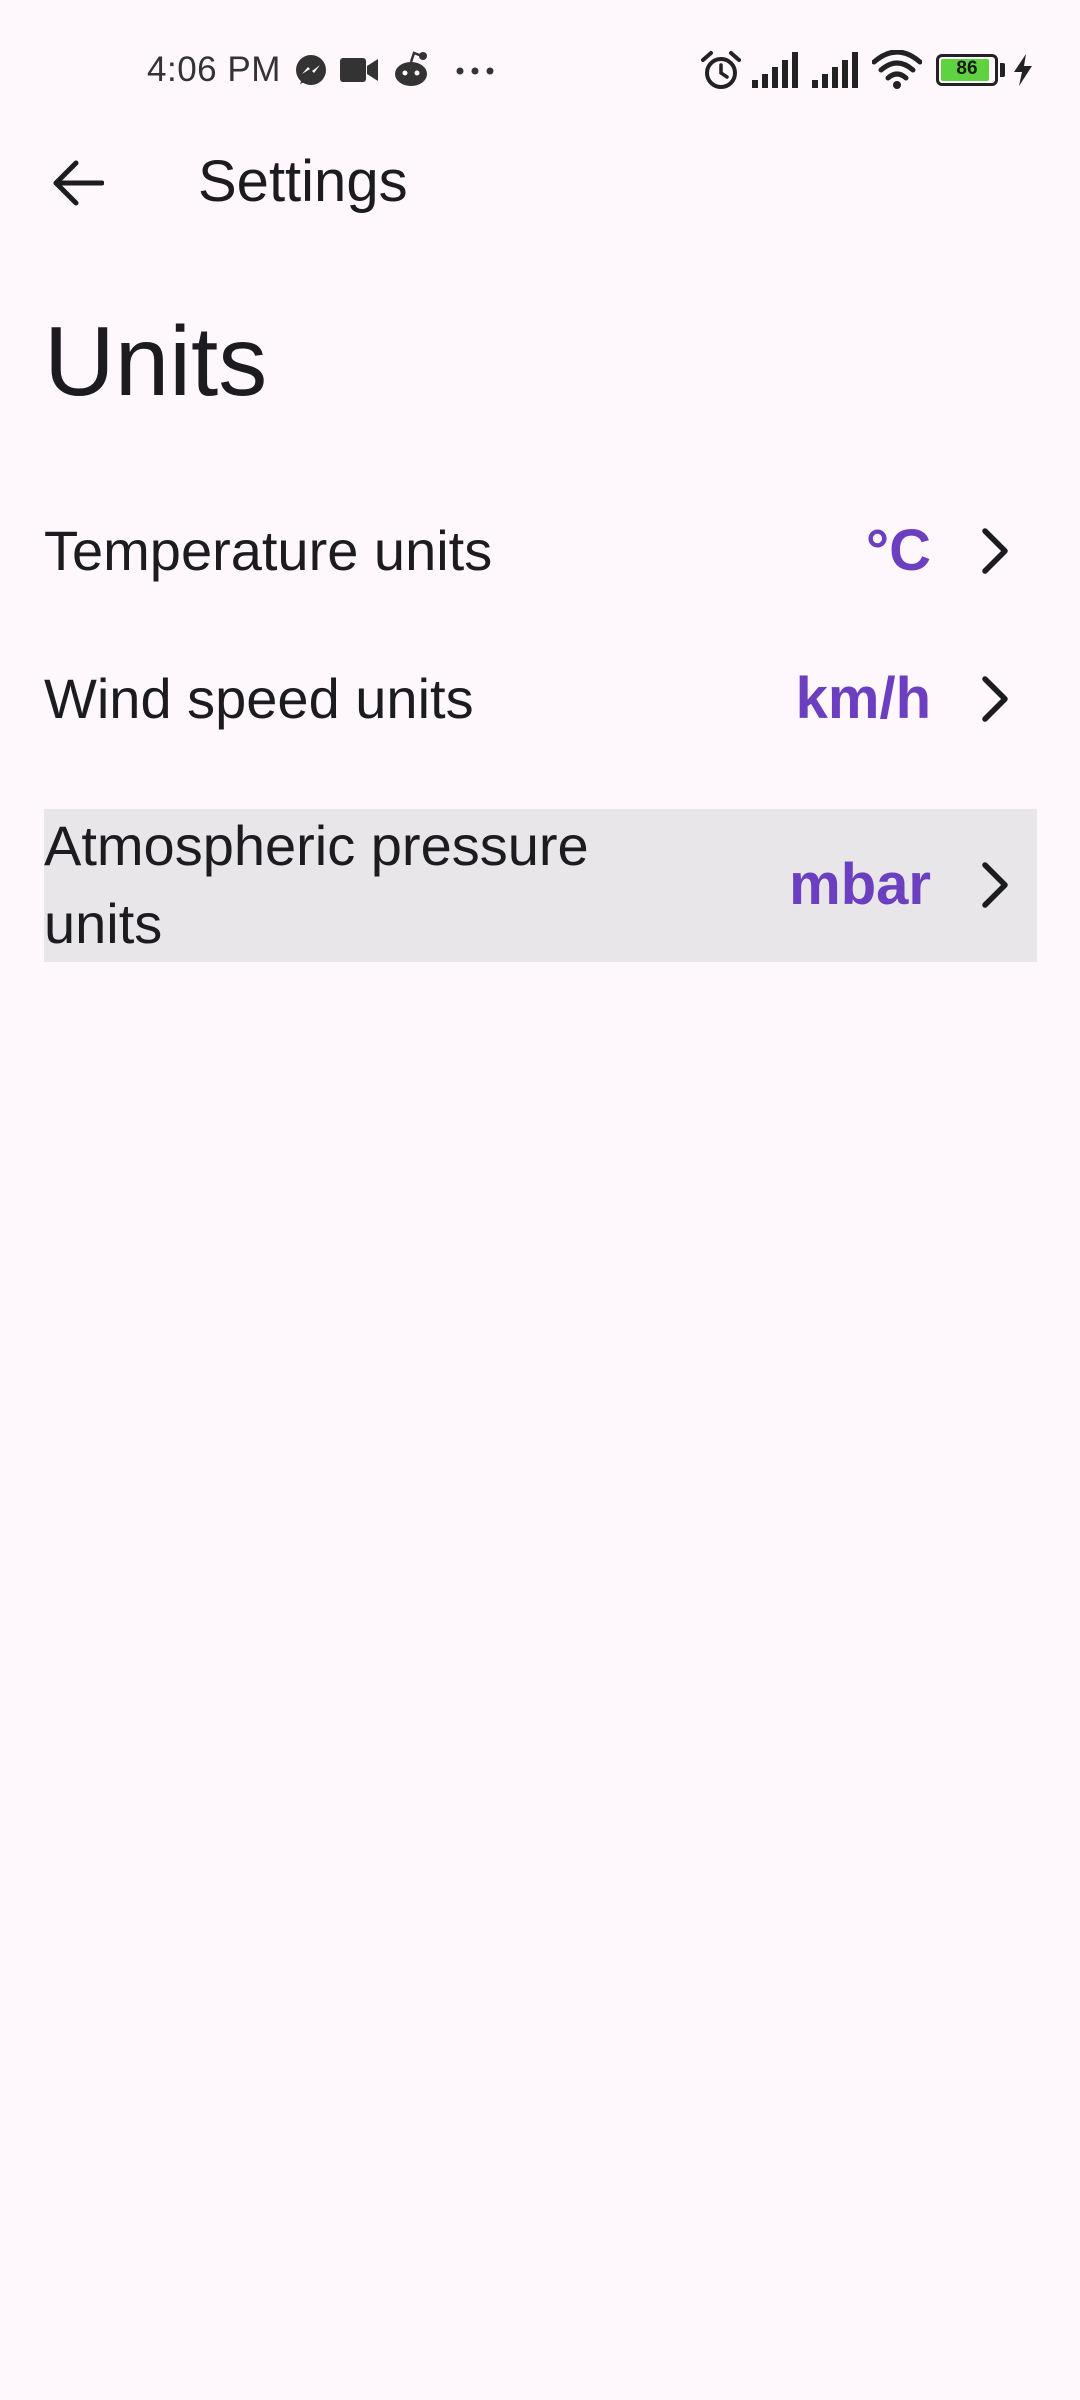  I want to click on setting-label: Atmospheric pressure units, so click(316, 885).